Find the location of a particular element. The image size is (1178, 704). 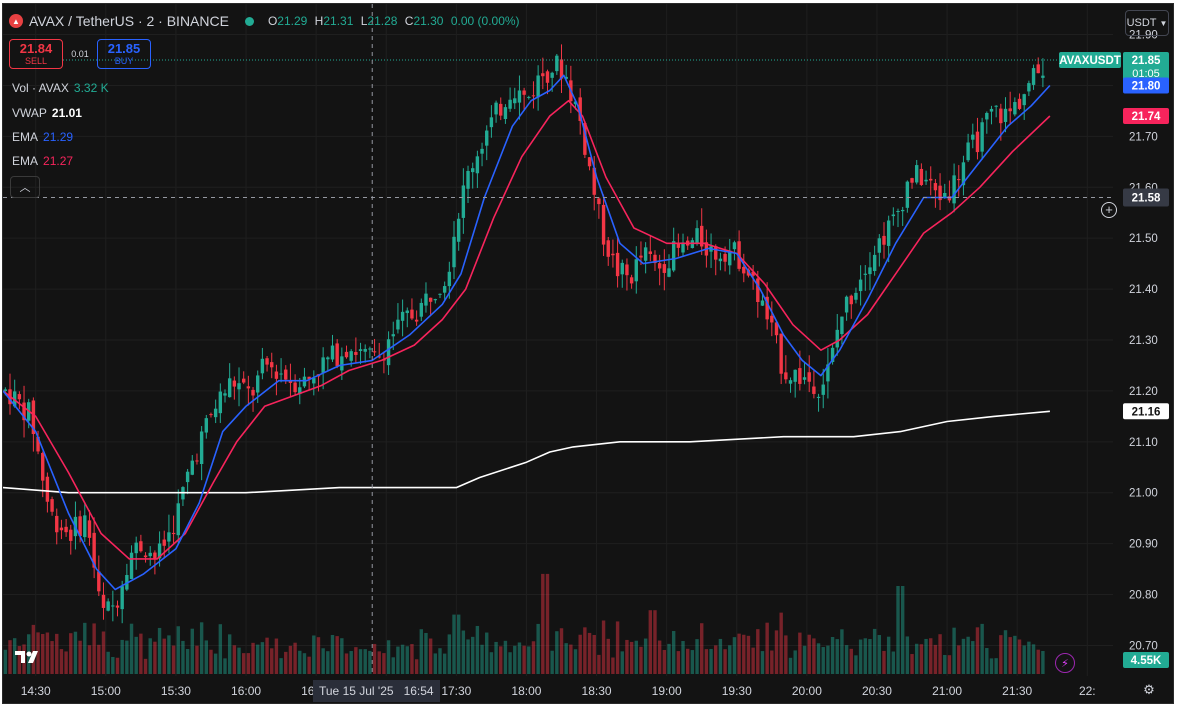

sell-button: 21.84 SELL is located at coordinates (36, 54).